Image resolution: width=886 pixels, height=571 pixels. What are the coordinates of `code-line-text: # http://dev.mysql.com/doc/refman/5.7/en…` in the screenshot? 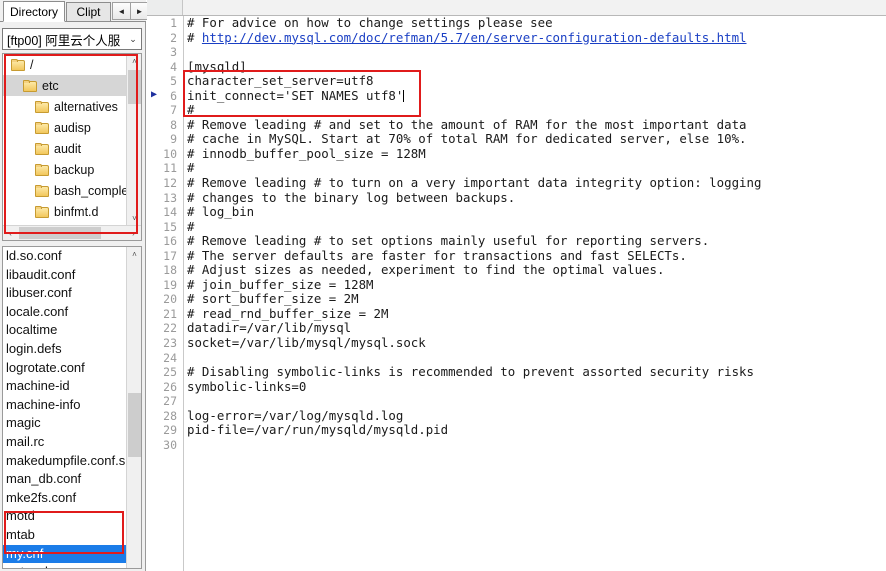 It's located at (467, 37).